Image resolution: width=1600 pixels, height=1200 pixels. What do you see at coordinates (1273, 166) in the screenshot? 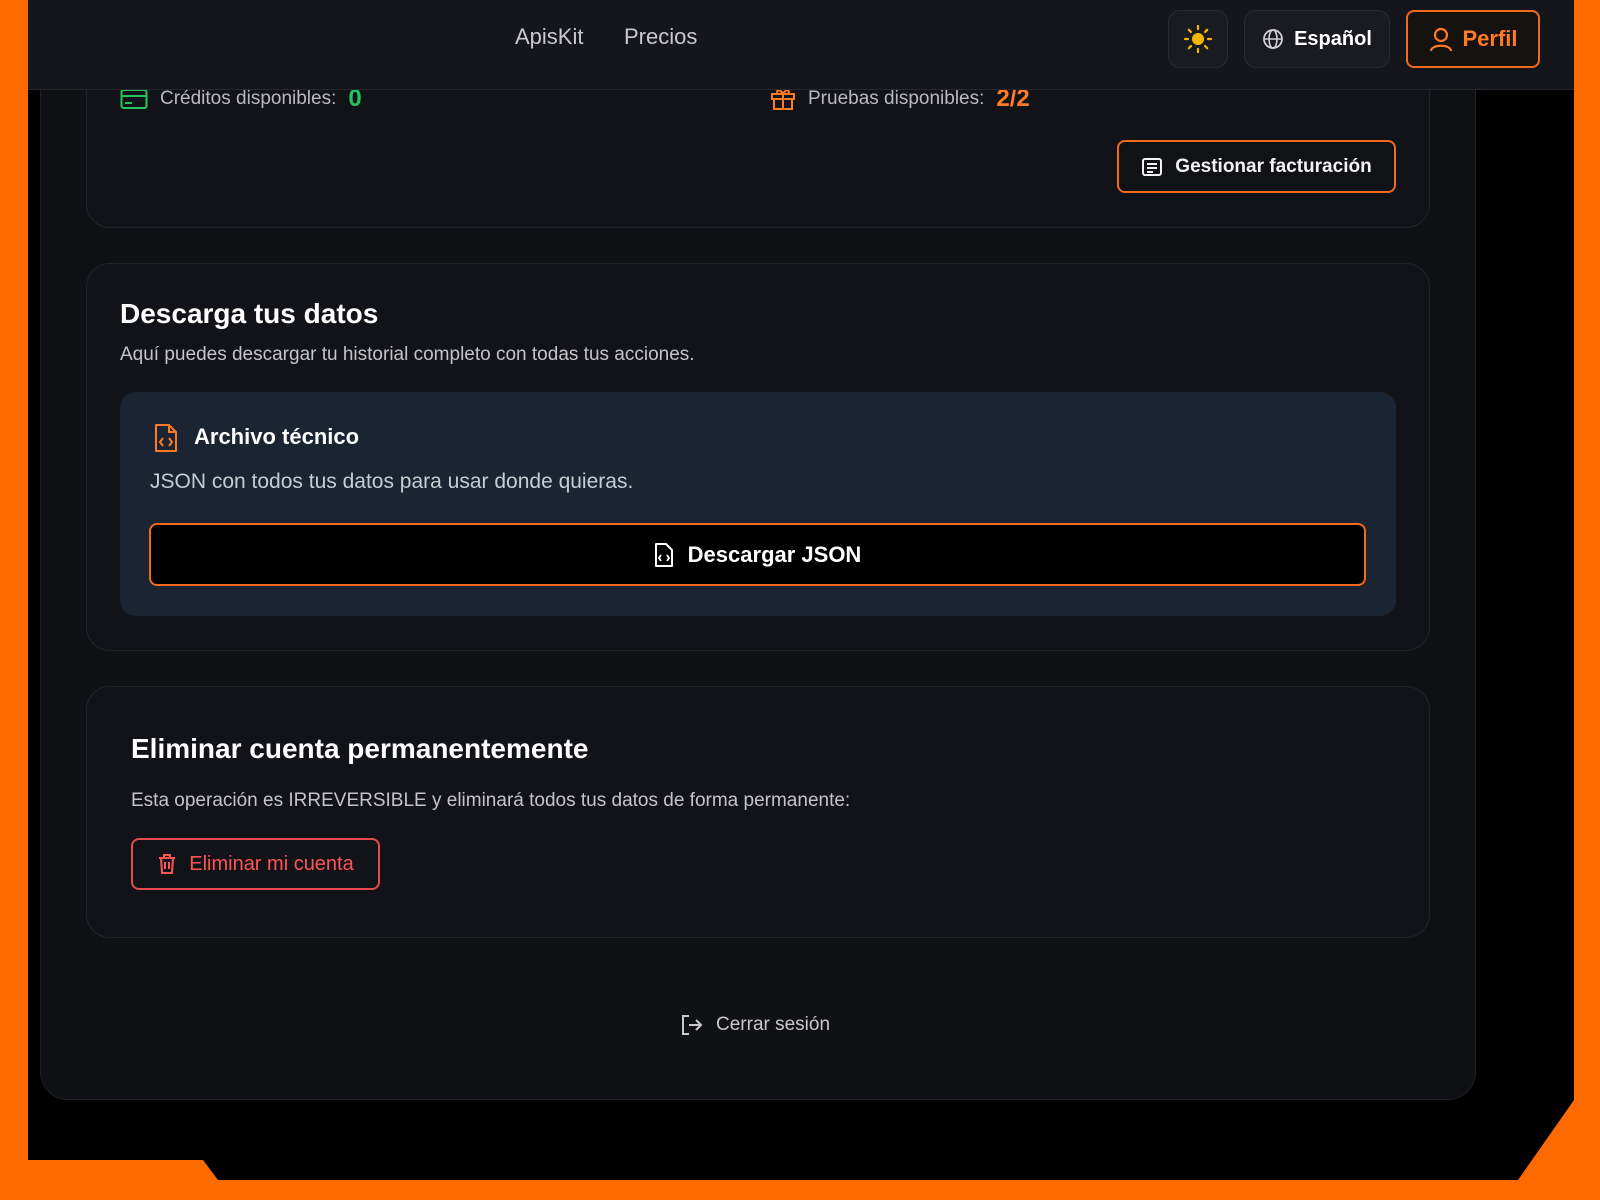
I see `manage-billing-label: Gestionar facturación` at bounding box center [1273, 166].